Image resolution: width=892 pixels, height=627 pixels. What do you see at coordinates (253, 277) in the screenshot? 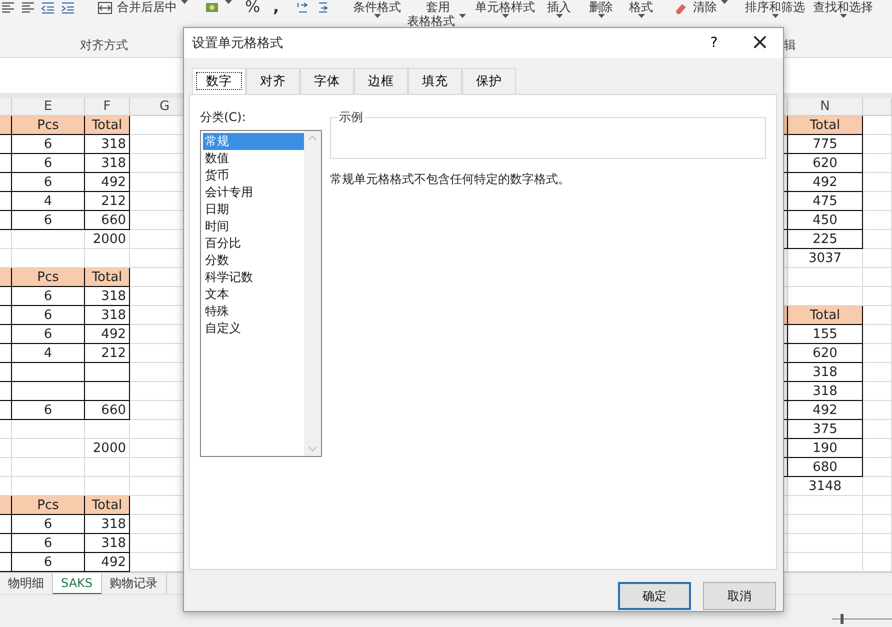
I see `category-item: 科学记数` at bounding box center [253, 277].